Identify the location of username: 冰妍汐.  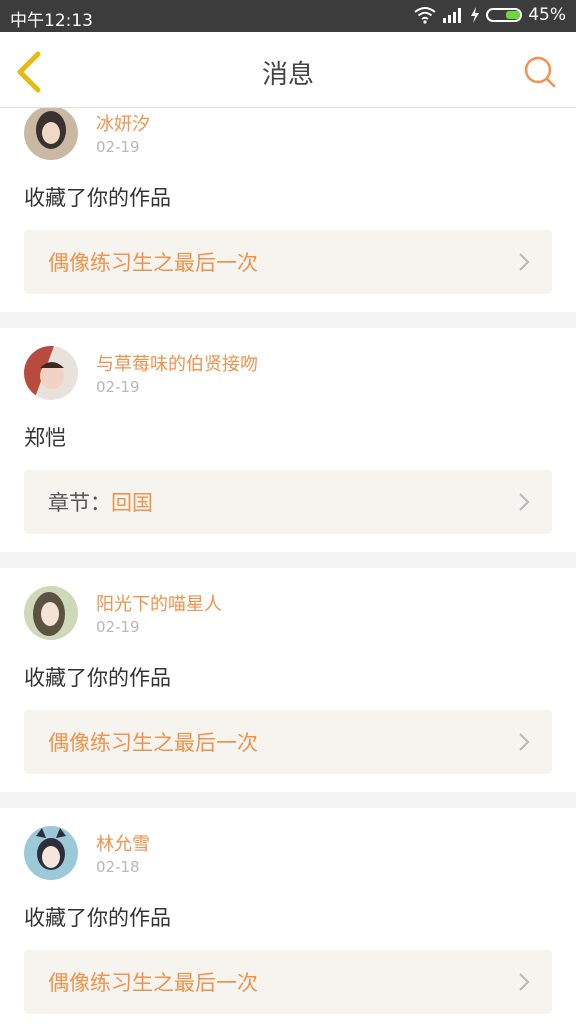
(123, 123).